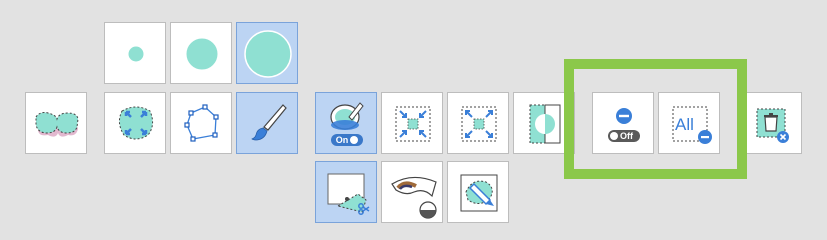  Describe the element at coordinates (346, 123) in the screenshot. I see `mask-paint-toggle-button: On` at that location.